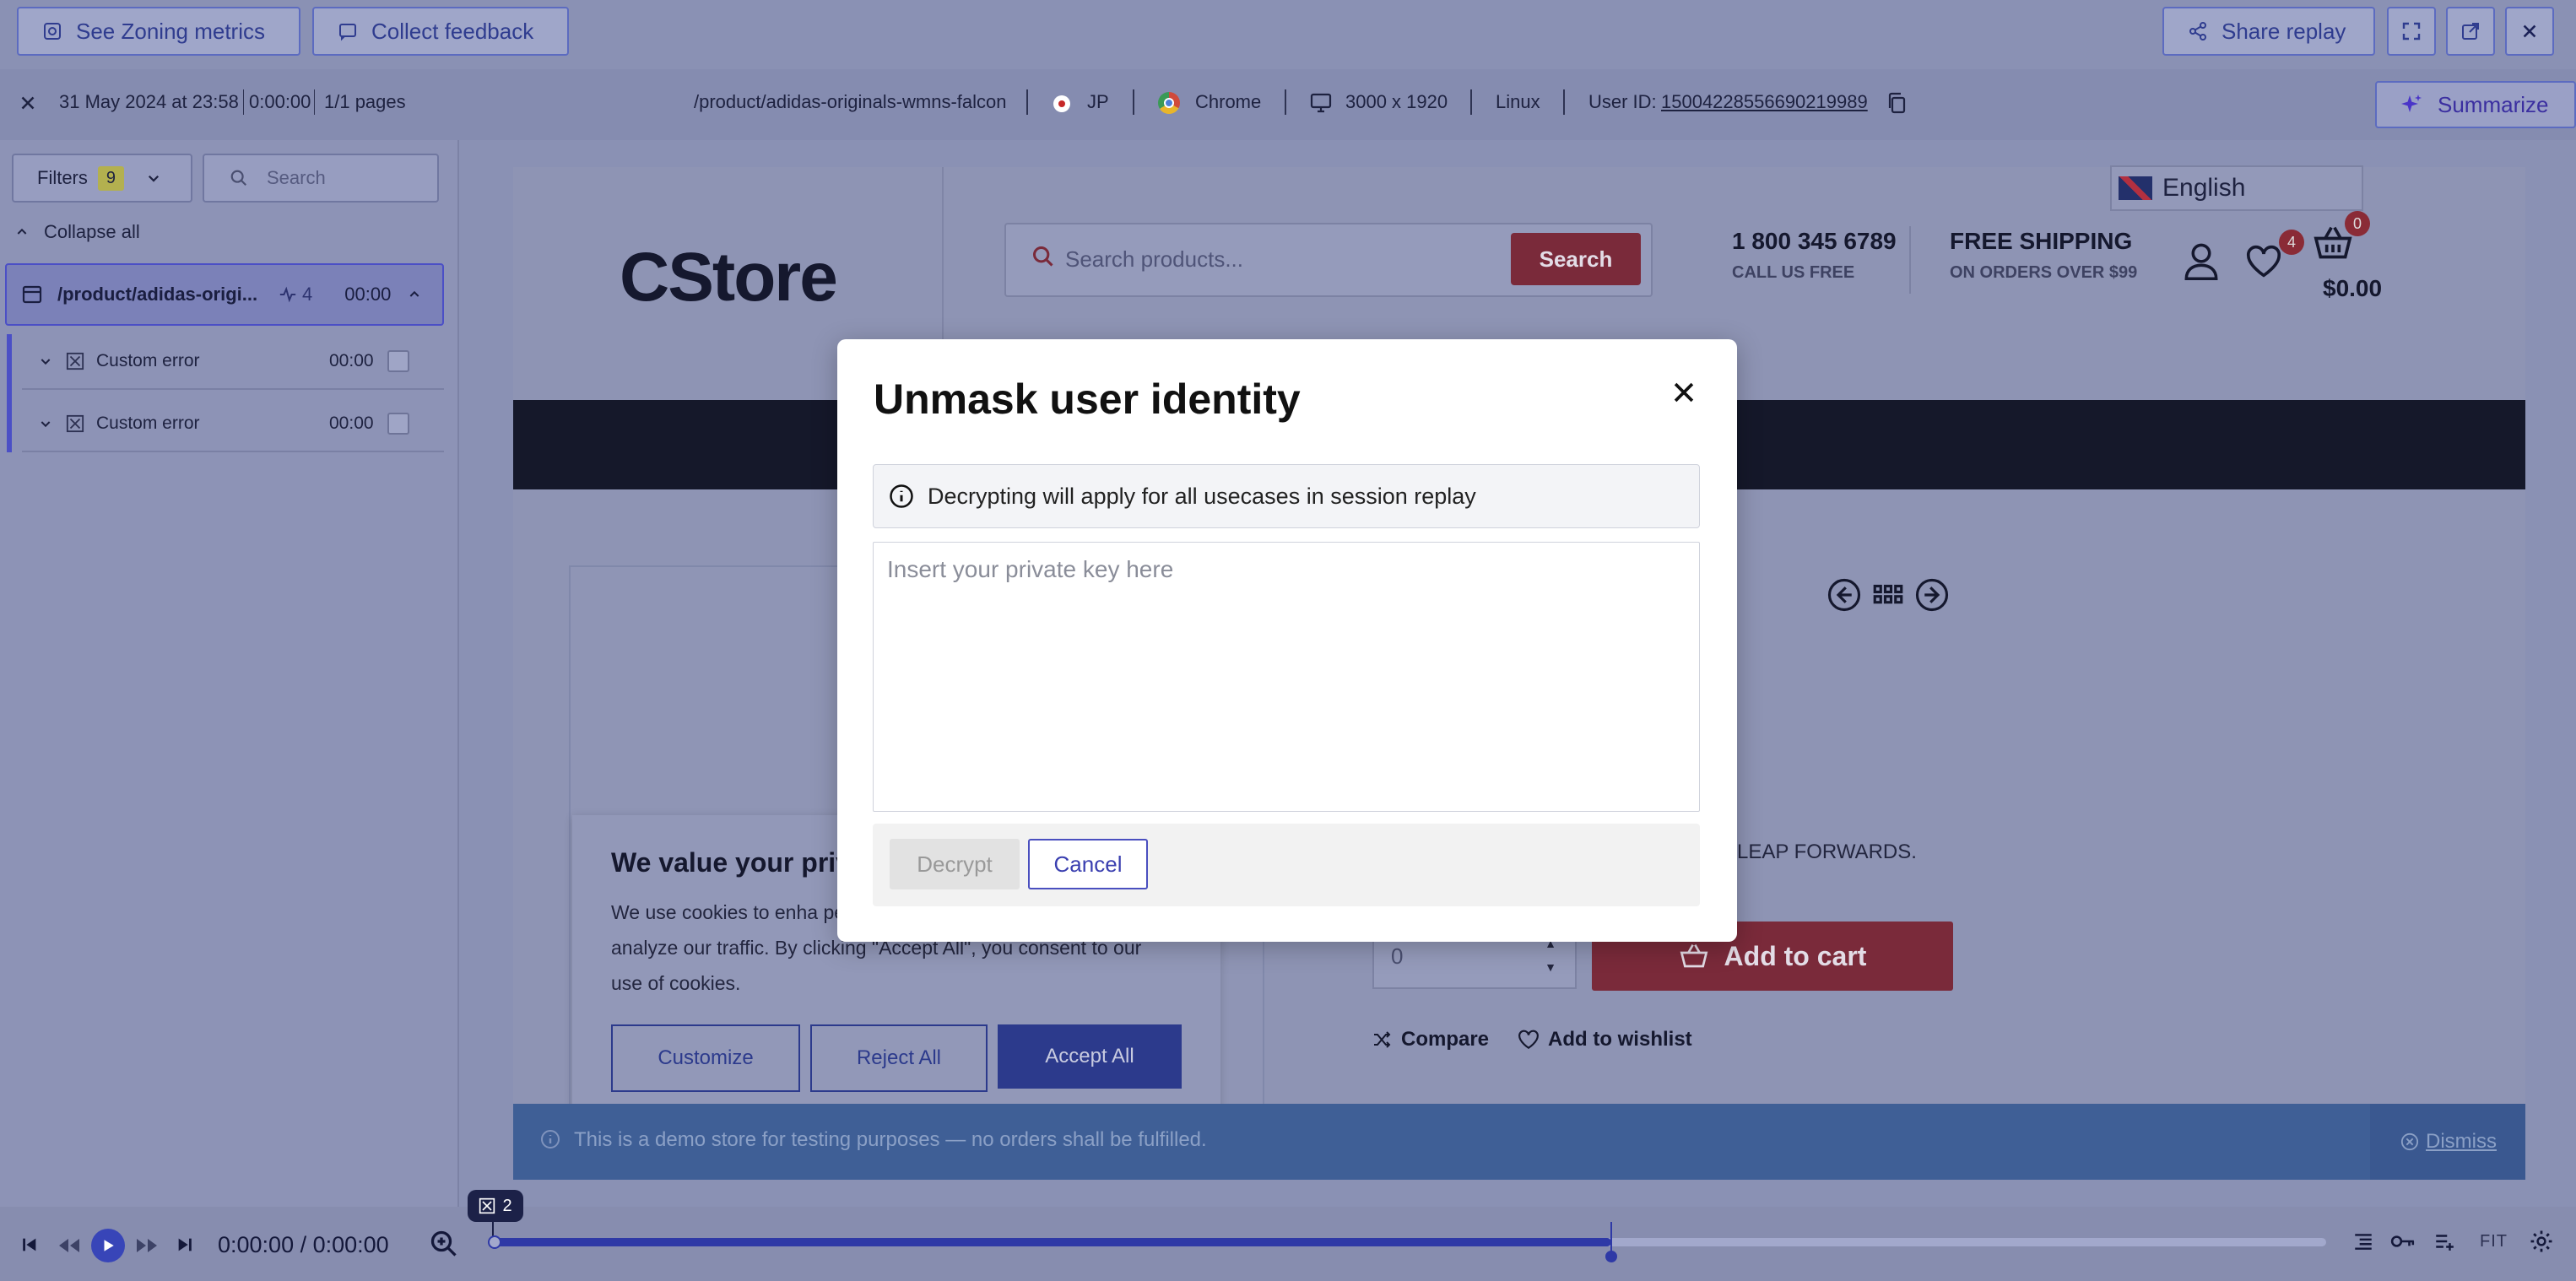 The height and width of the screenshot is (1281, 2576). Describe the element at coordinates (1844, 595) in the screenshot. I see `arrow-left-icon` at that location.